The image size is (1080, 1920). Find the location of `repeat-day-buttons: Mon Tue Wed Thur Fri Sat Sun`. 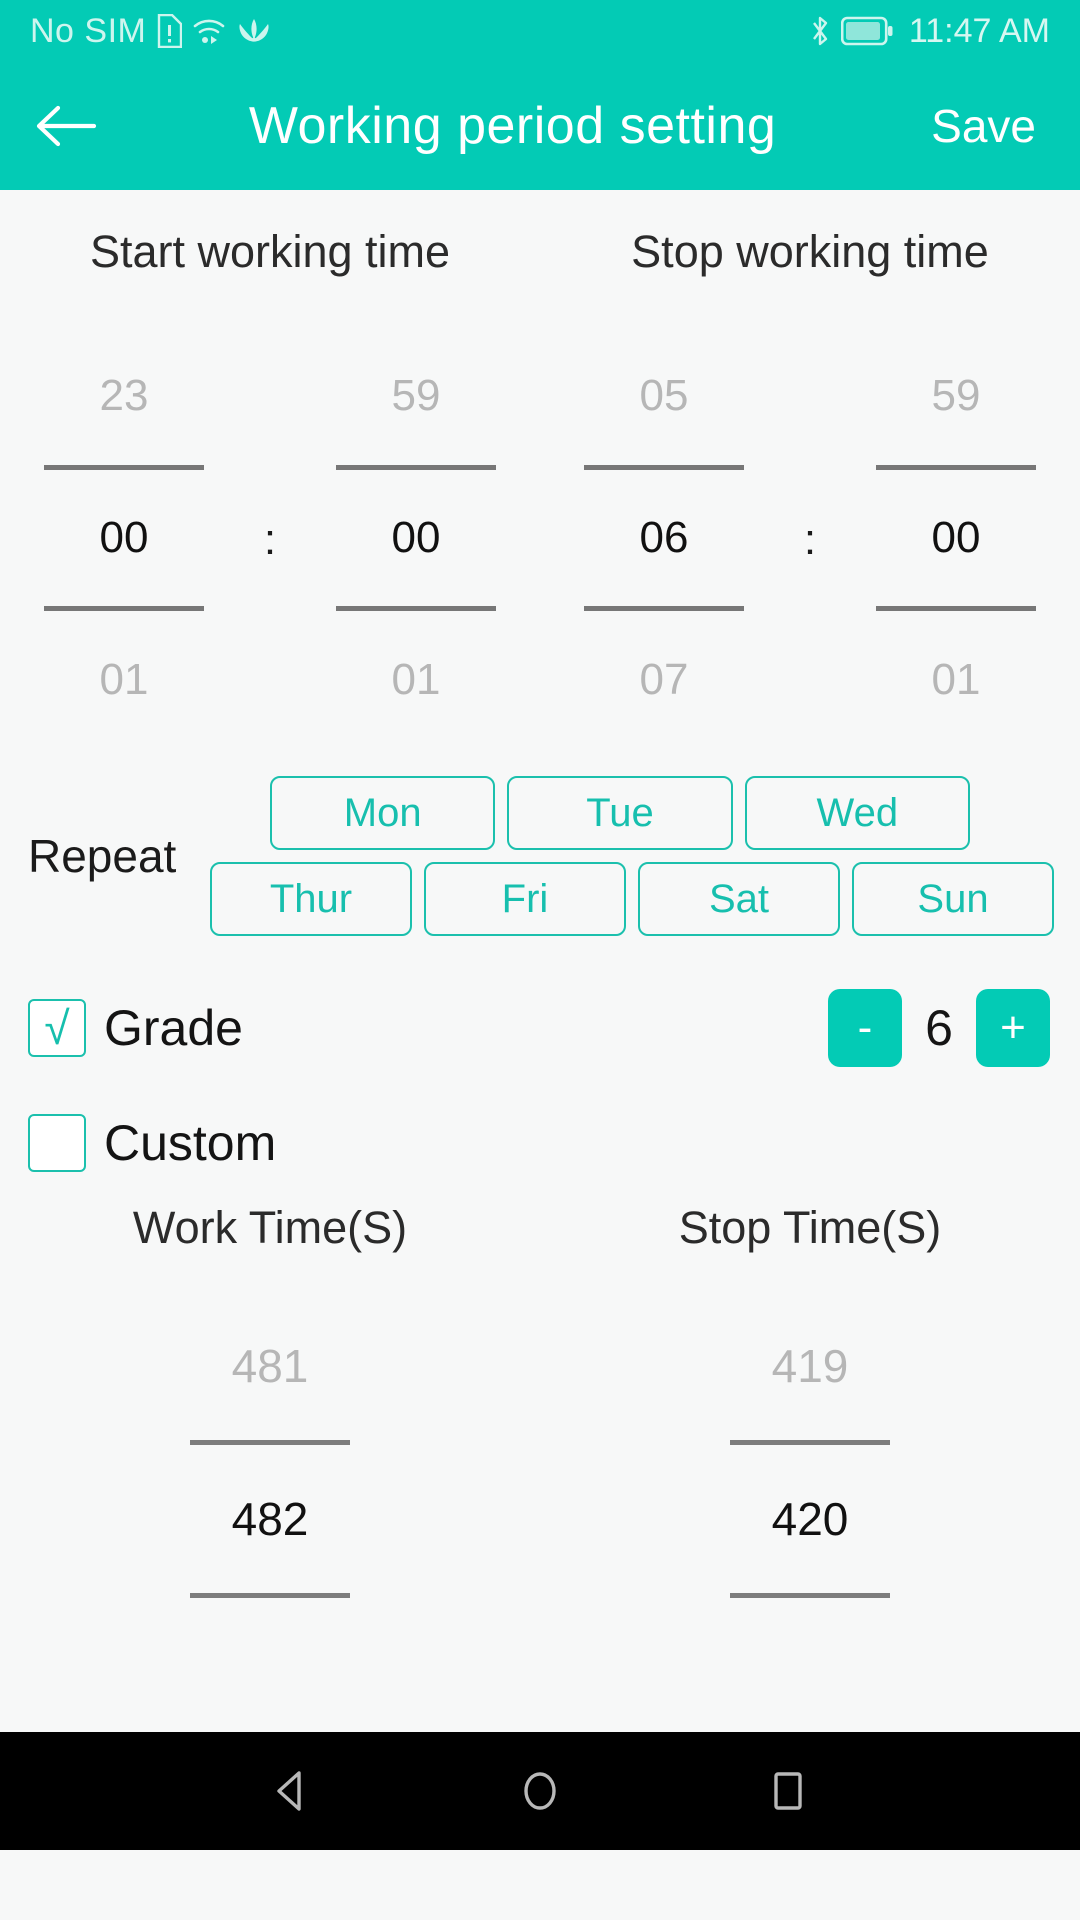

repeat-day-buttons: Mon Tue Wed Thur Fri Sat Sun is located at coordinates (645, 856).